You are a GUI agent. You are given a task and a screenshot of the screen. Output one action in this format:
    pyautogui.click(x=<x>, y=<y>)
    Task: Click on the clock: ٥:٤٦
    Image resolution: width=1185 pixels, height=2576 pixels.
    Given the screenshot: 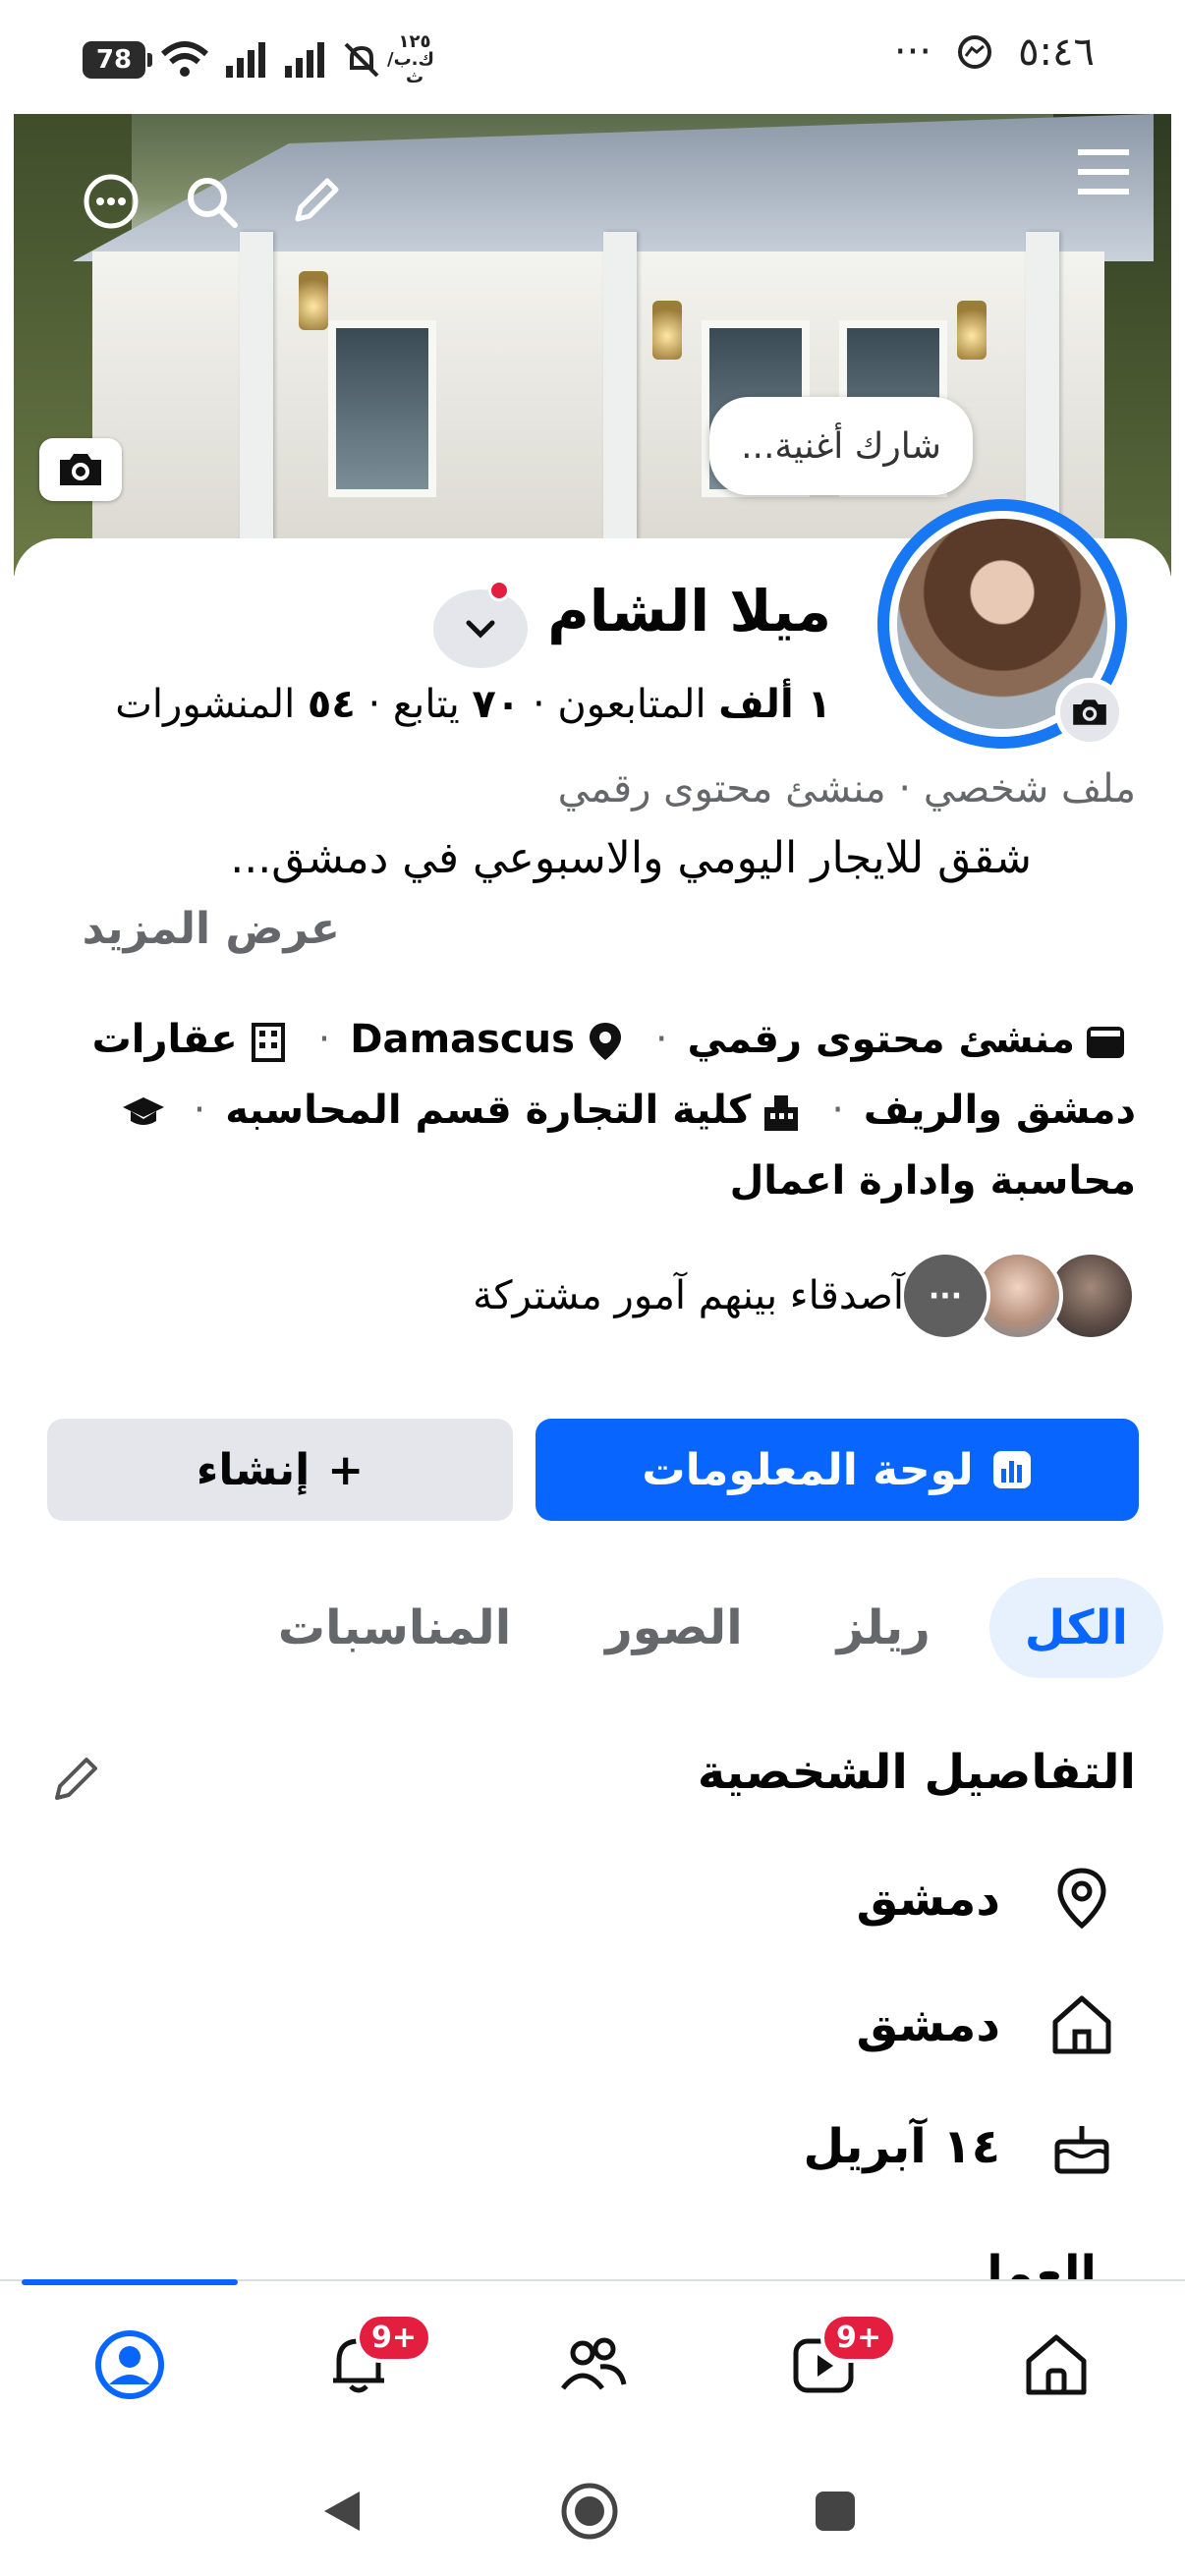 What is the action you would take?
    pyautogui.click(x=1057, y=52)
    